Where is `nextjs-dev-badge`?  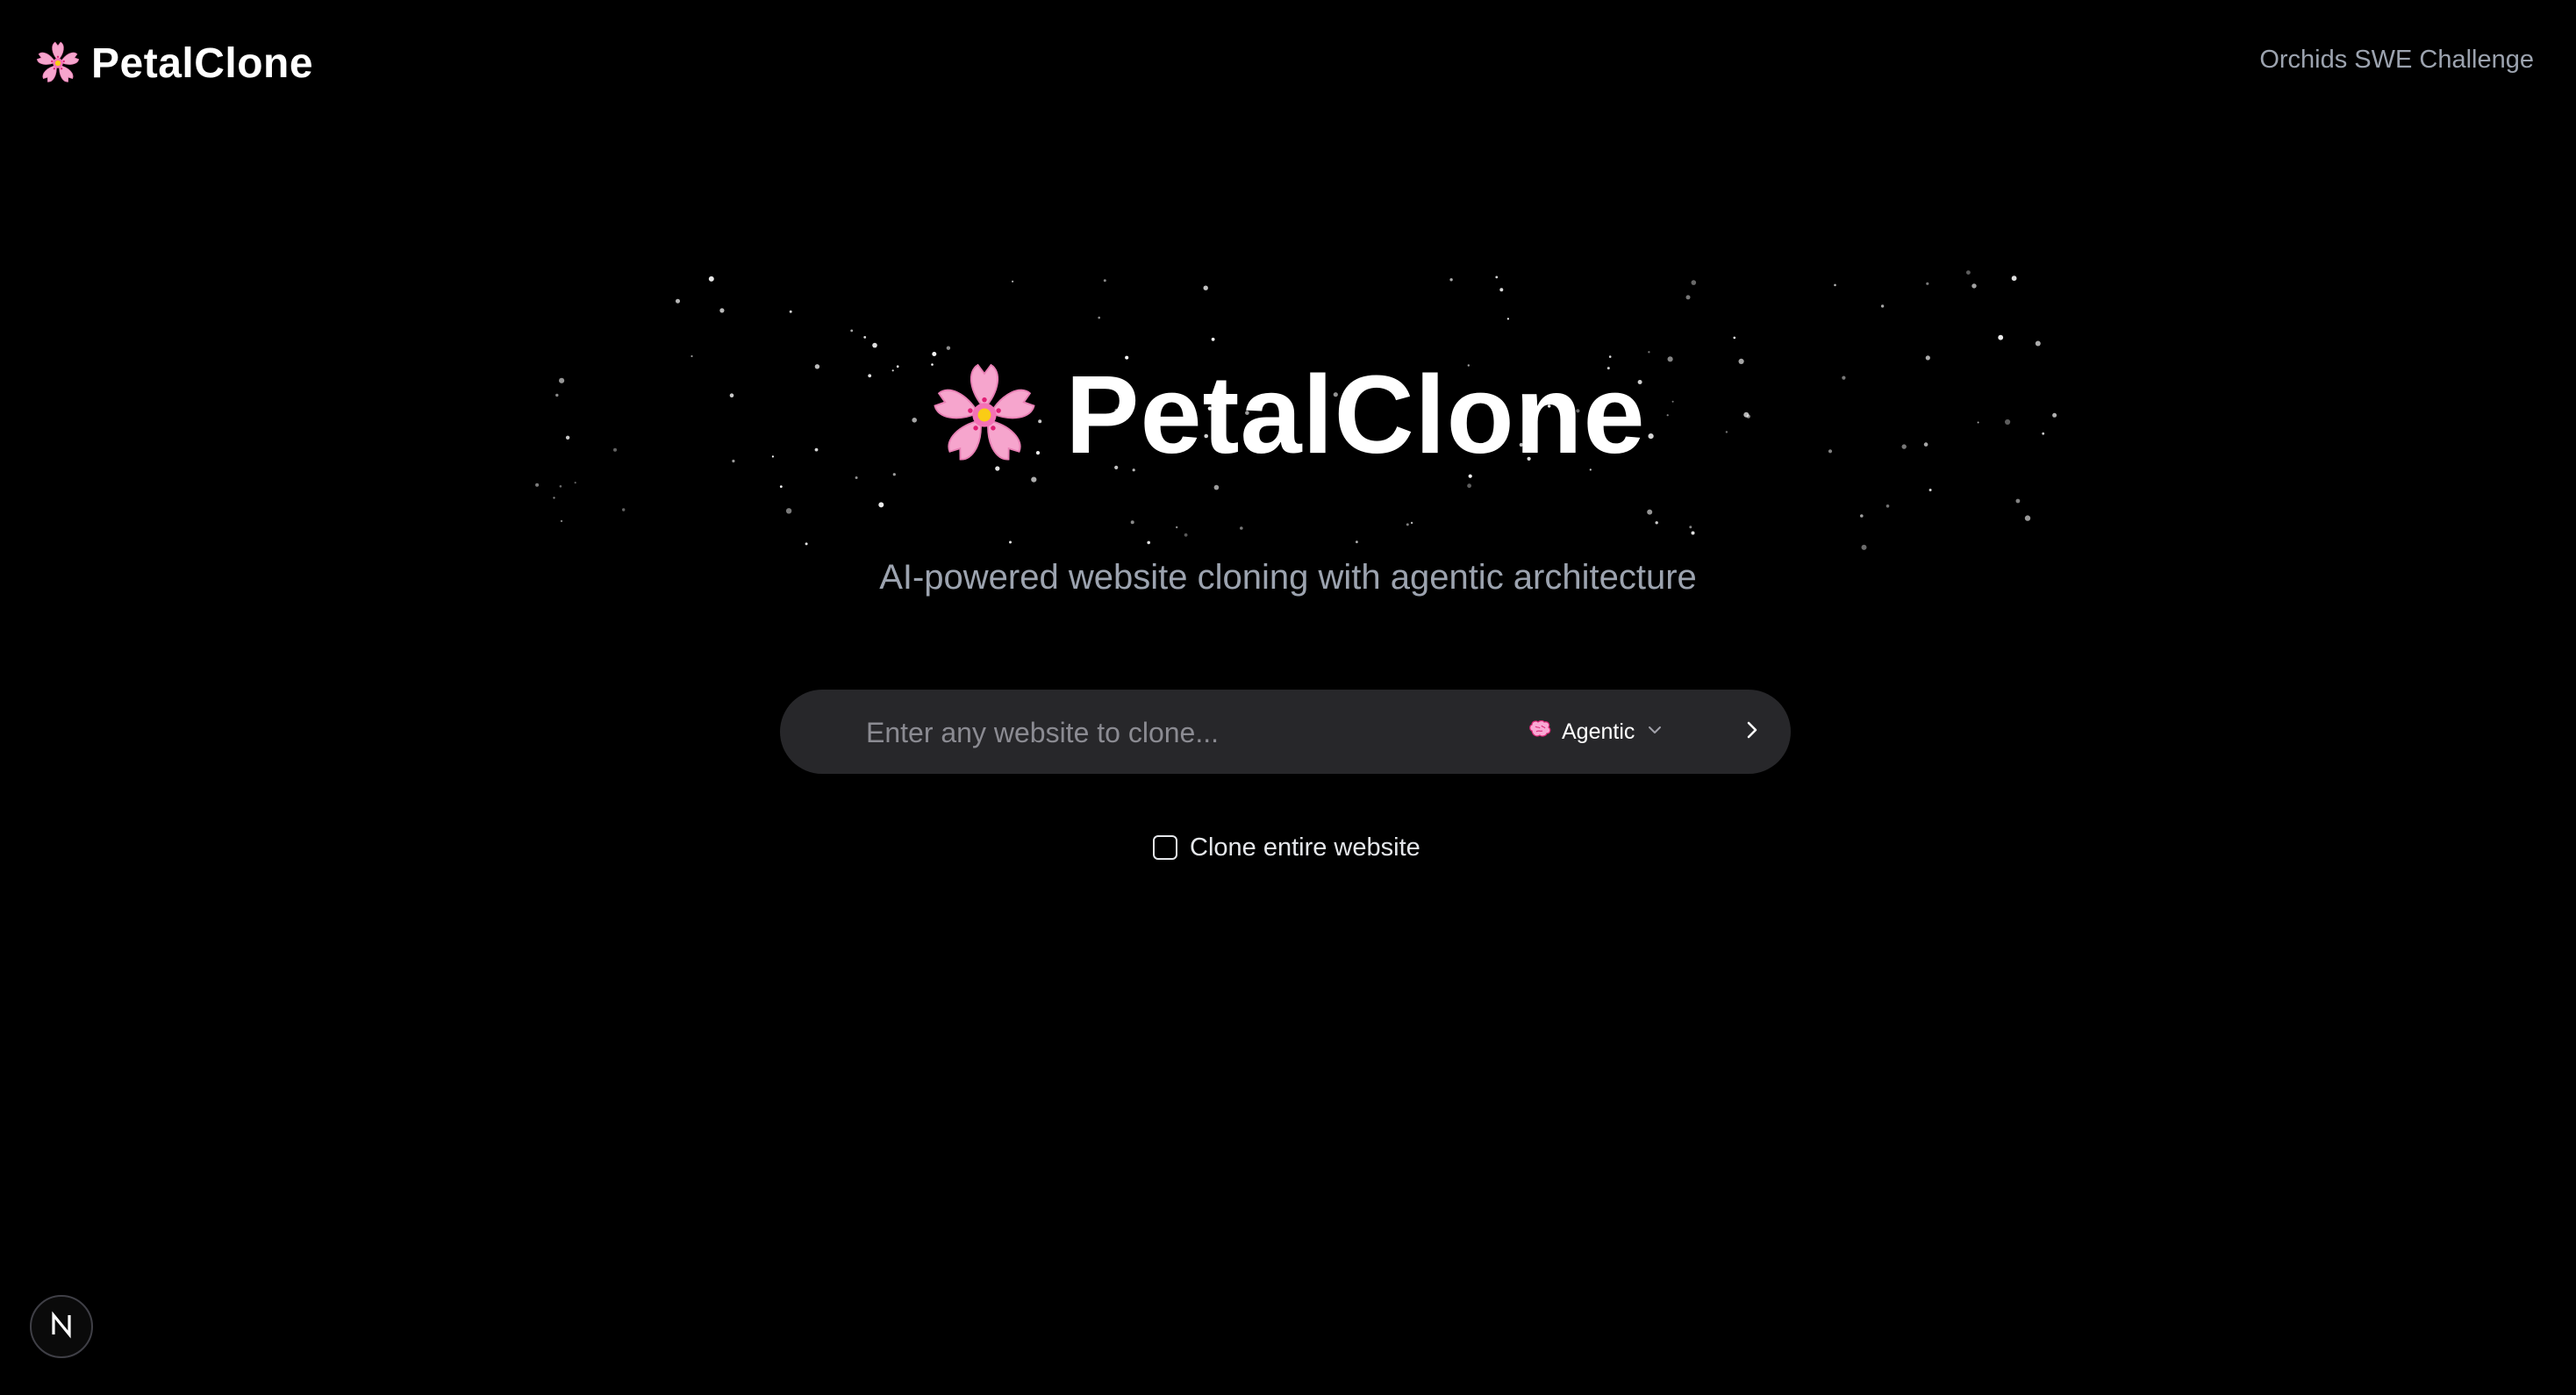 nextjs-dev-badge is located at coordinates (61, 1326).